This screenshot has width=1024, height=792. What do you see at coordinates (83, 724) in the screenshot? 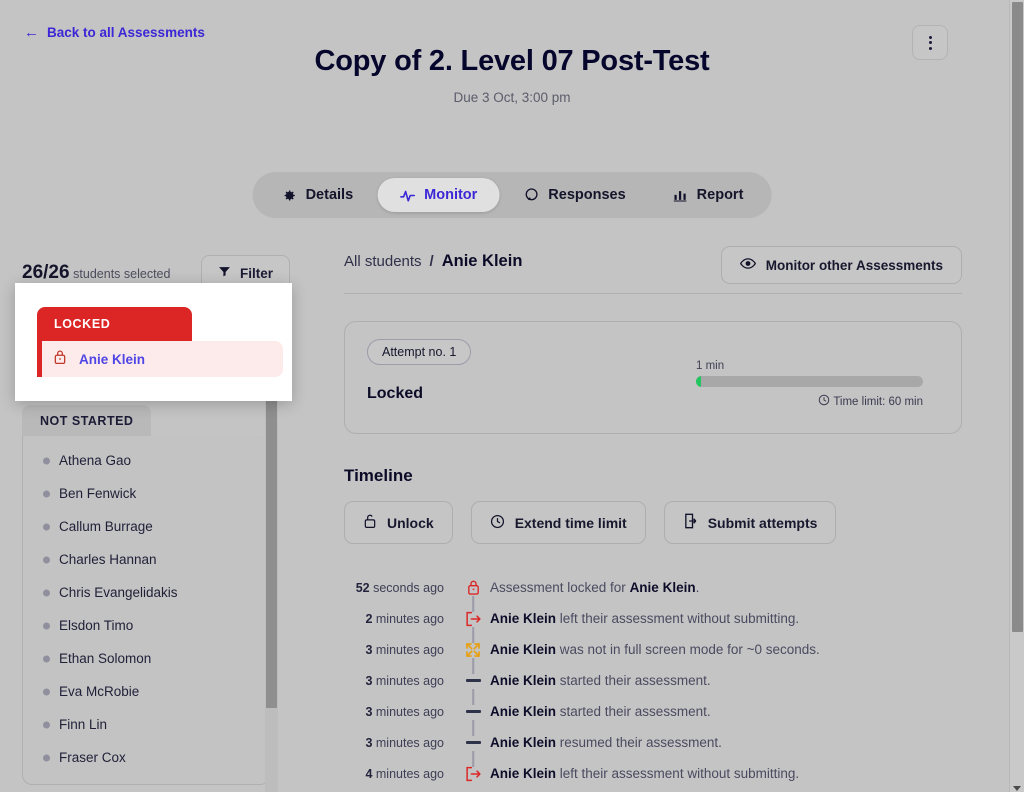
I see `student-name: Finn Lin` at bounding box center [83, 724].